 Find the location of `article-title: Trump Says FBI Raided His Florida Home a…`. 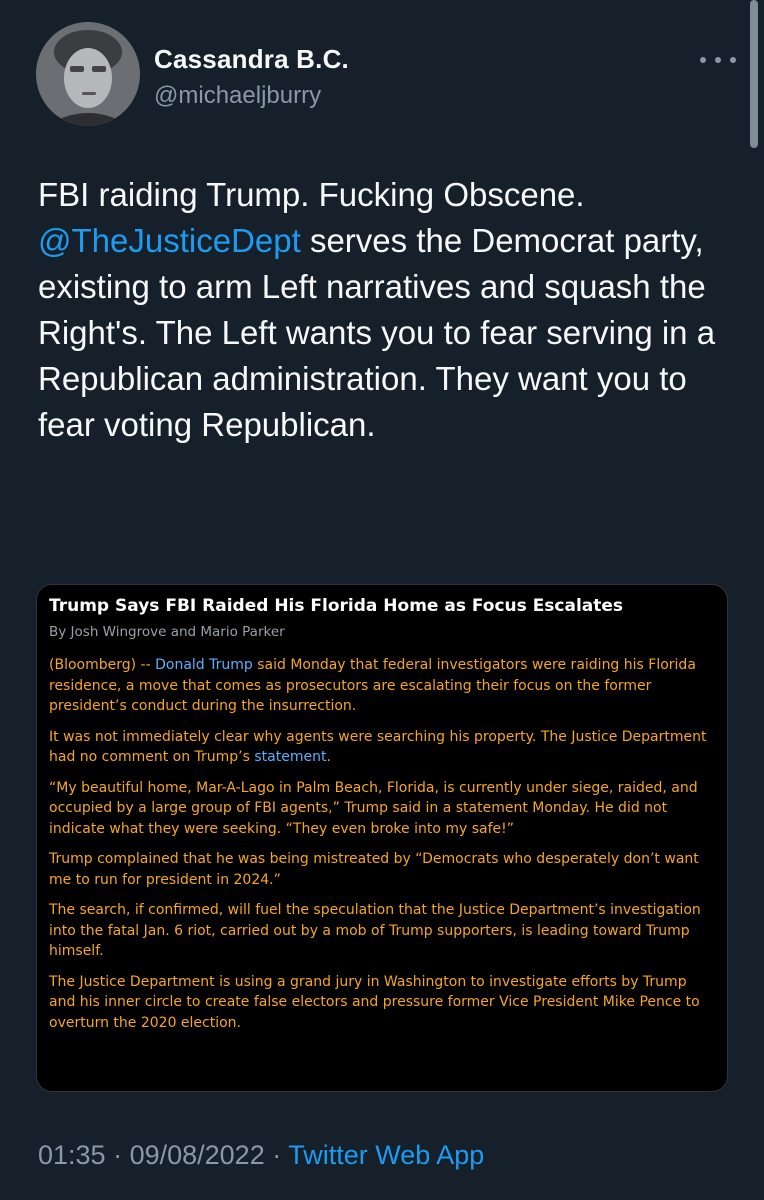

article-title: Trump Says FBI Raided His Florida Home a… is located at coordinates (336, 606).